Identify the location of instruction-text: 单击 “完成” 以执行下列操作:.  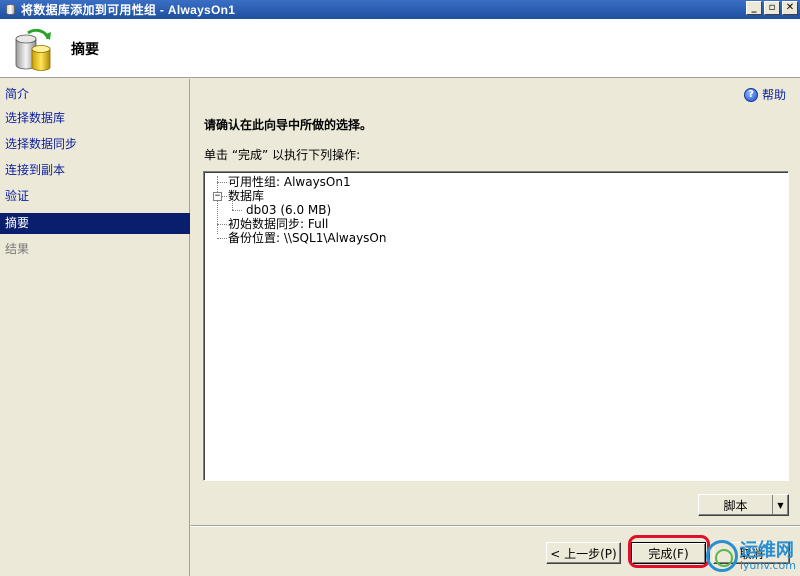
(282, 155).